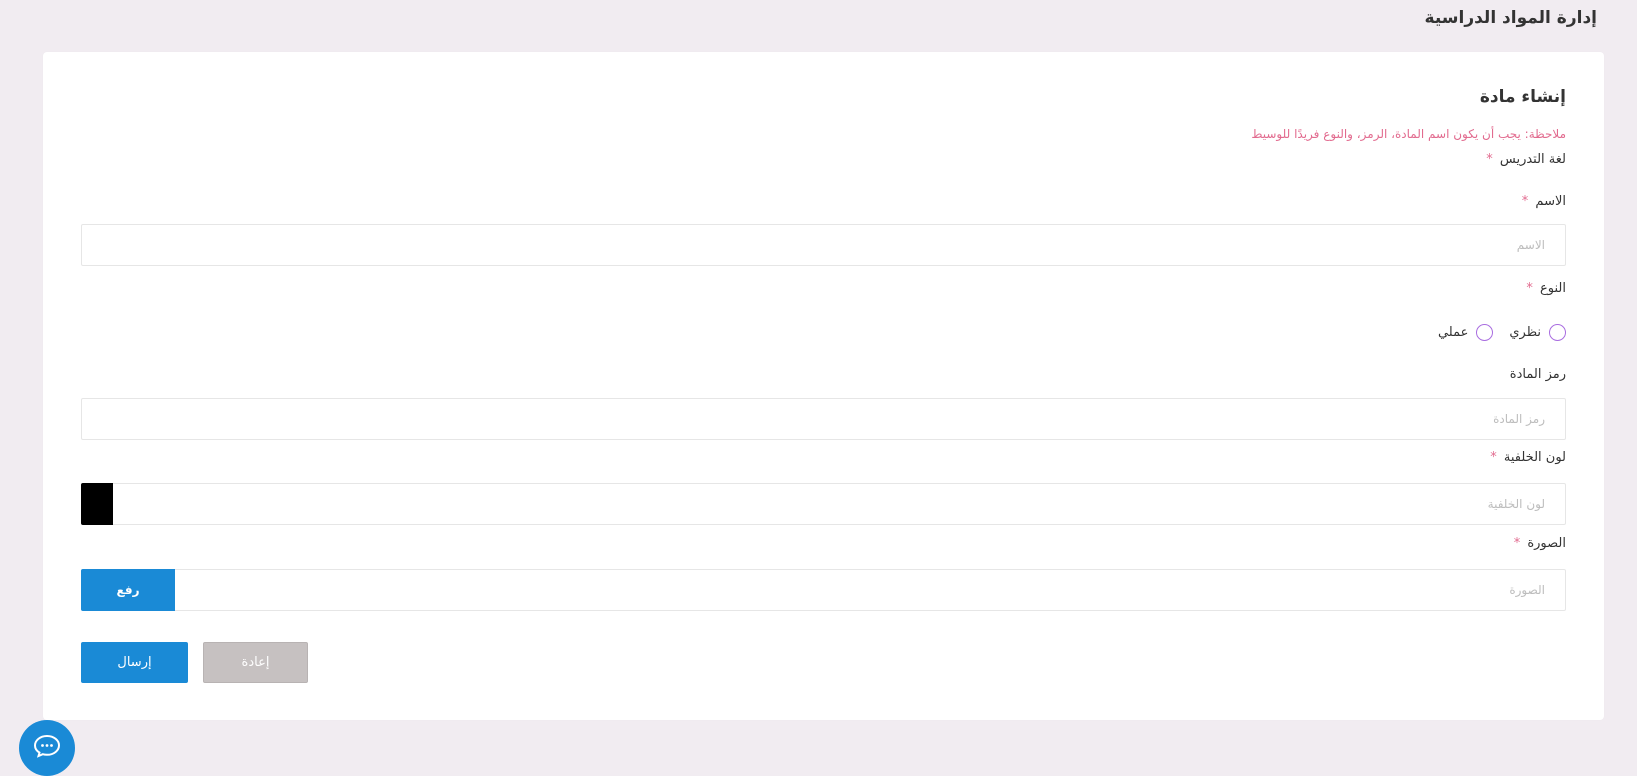 Image resolution: width=1637 pixels, height=776 pixels. What do you see at coordinates (823, 419) in the screenshot?
I see `subject-code-input` at bounding box center [823, 419].